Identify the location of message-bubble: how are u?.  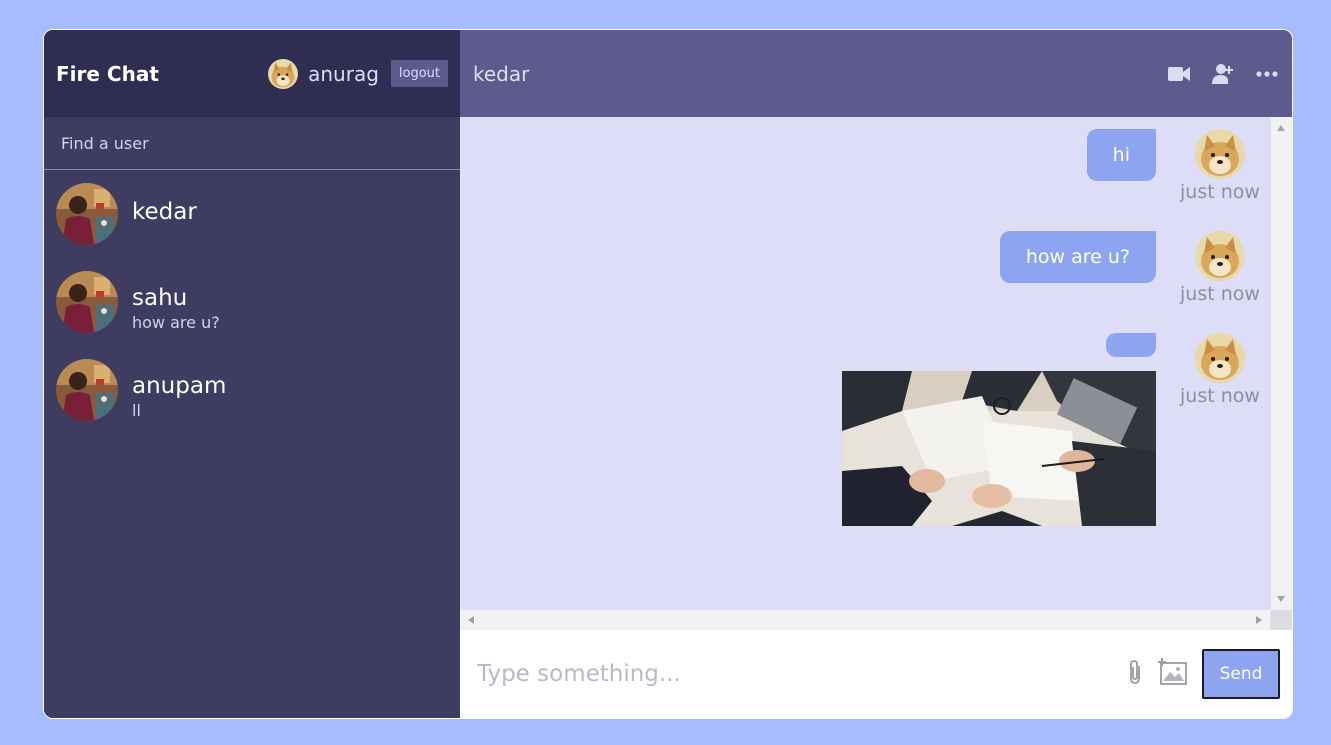
(1077, 257).